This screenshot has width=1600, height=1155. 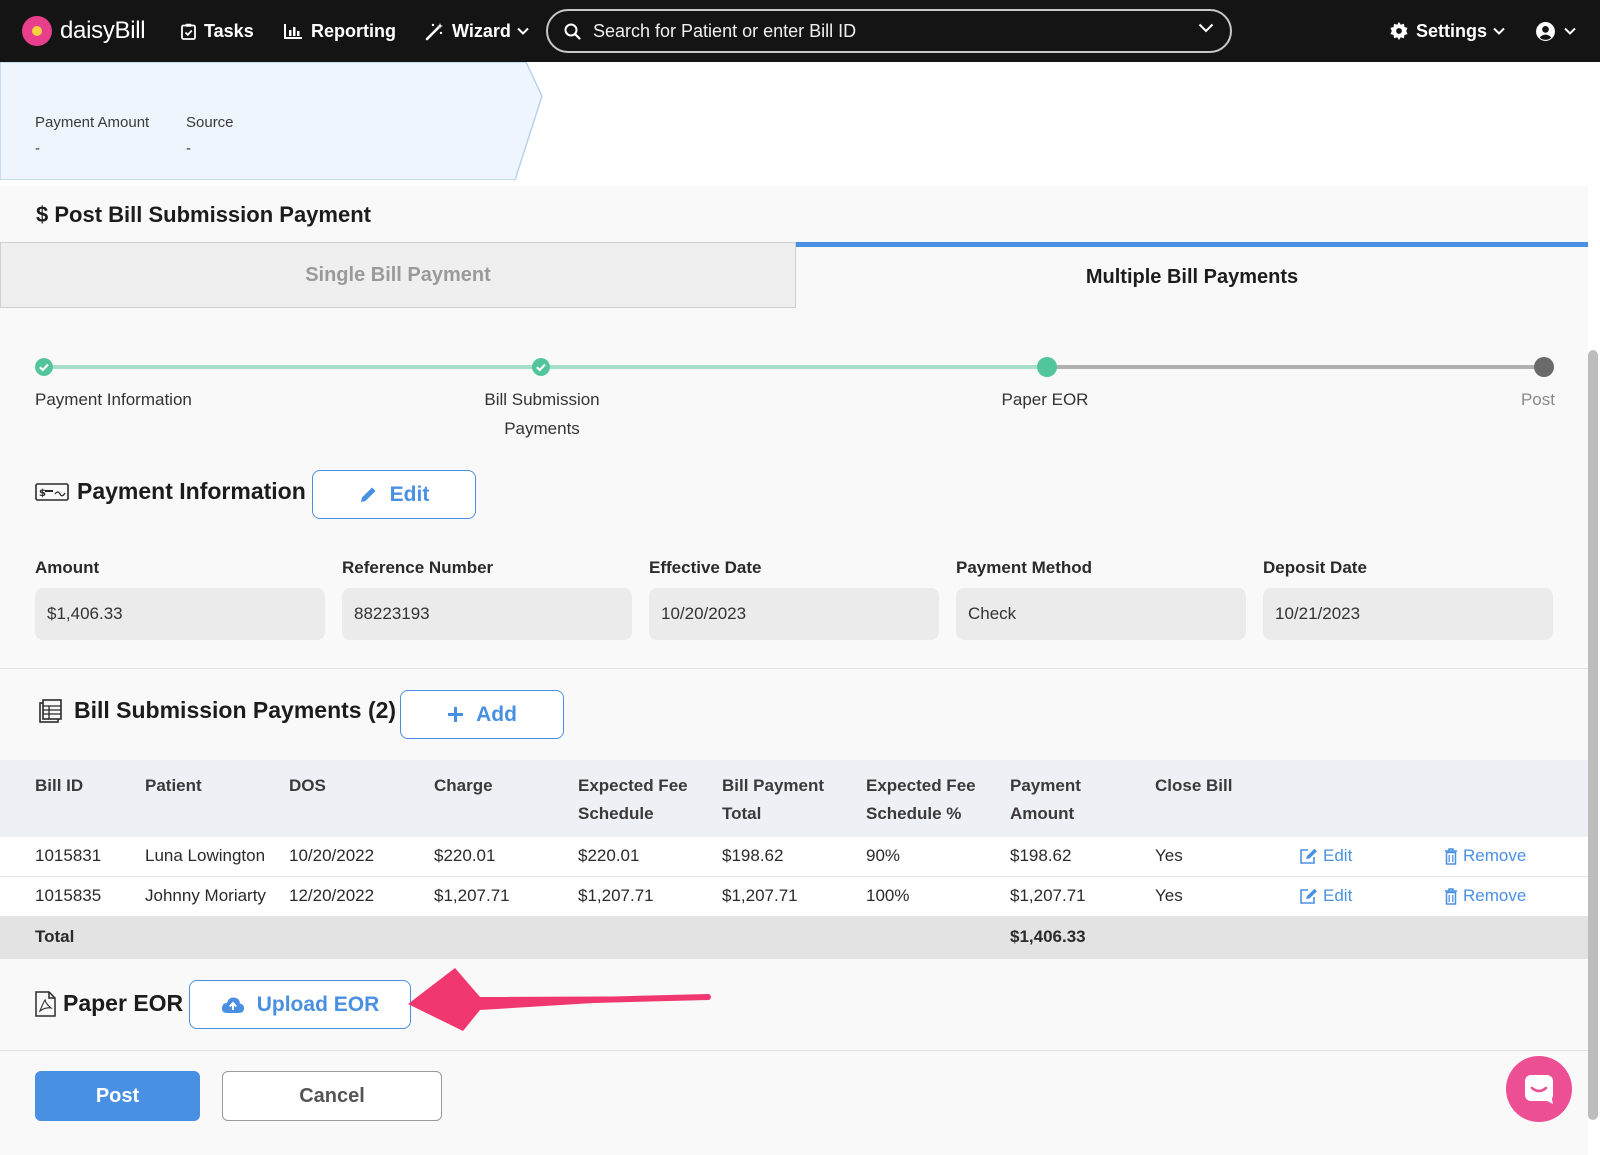 What do you see at coordinates (68, 895) in the screenshot?
I see `cell-bill-id: 1015835` at bounding box center [68, 895].